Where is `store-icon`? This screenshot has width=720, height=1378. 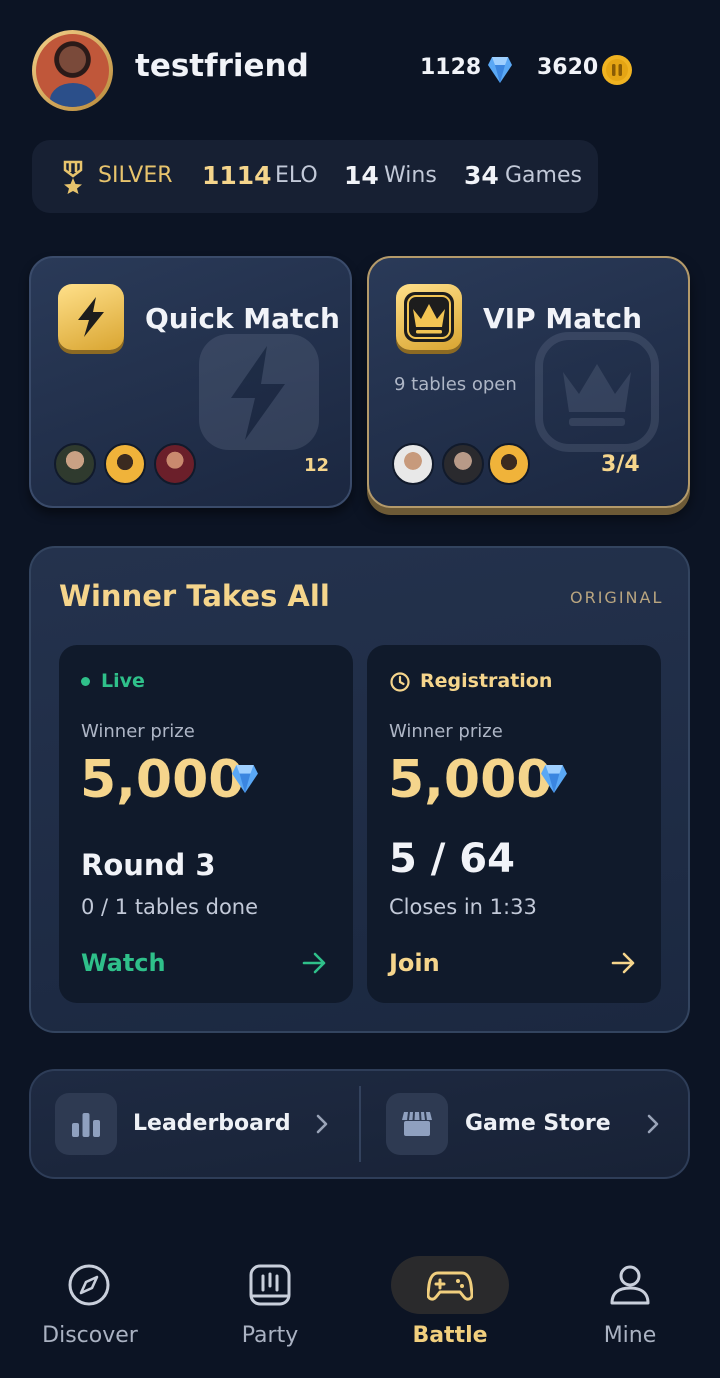 store-icon is located at coordinates (417, 1123).